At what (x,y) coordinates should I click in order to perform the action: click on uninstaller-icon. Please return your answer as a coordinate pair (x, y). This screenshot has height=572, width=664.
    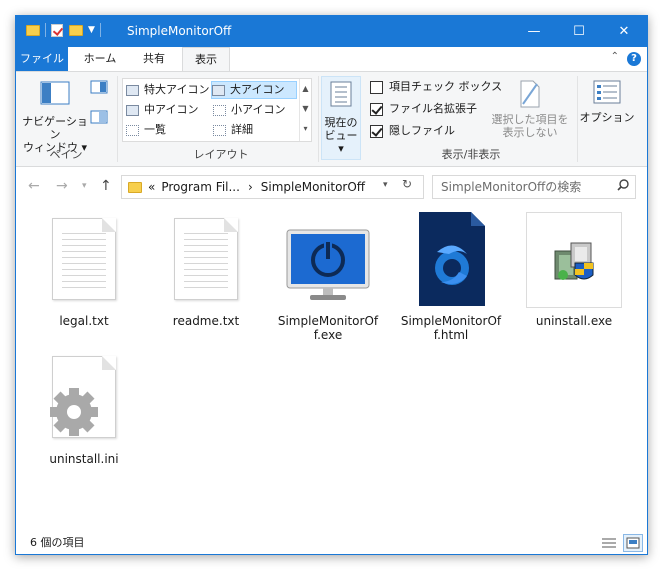
    Looking at the image, I should click on (574, 260).